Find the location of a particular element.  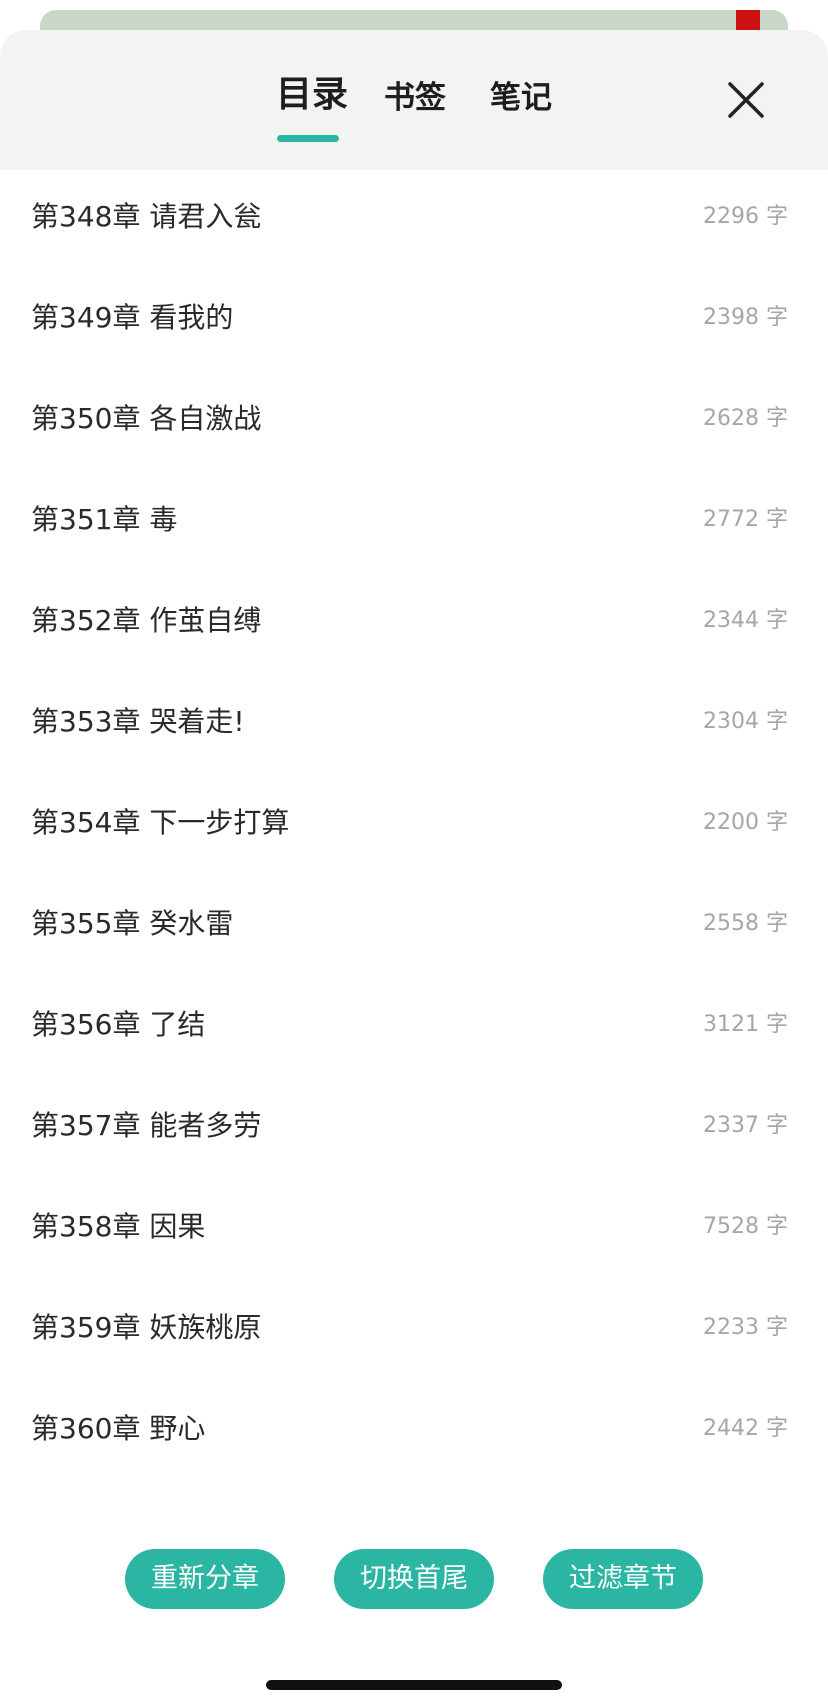

chapter-title: 第354章 下一步打算 is located at coordinates (160, 822).